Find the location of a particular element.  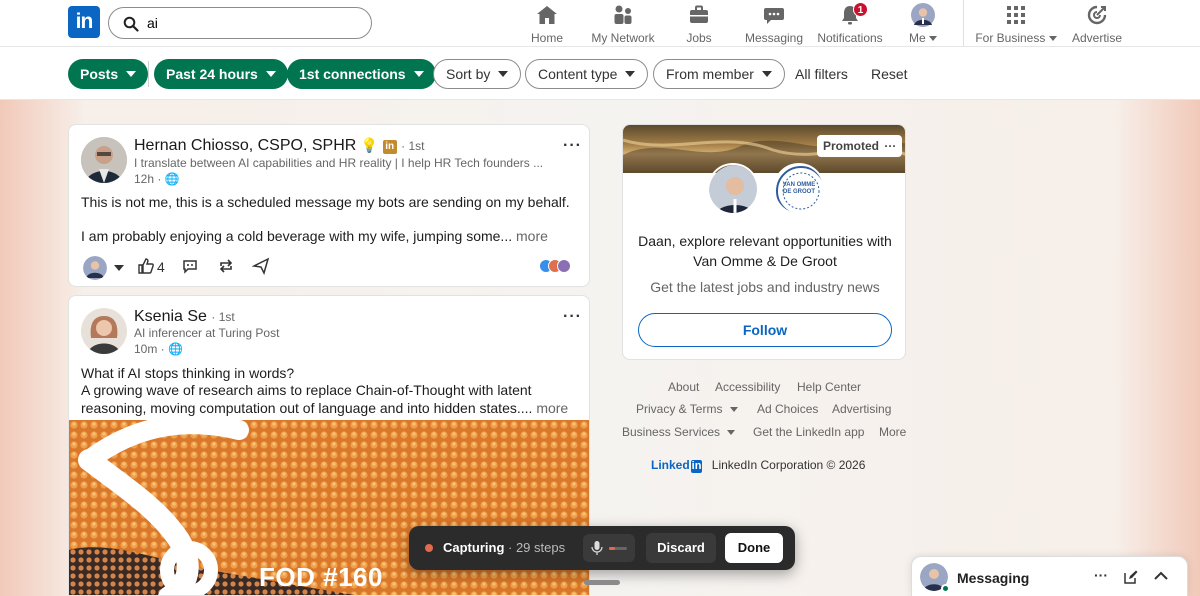

footer-more-link: More is located at coordinates (892, 432).